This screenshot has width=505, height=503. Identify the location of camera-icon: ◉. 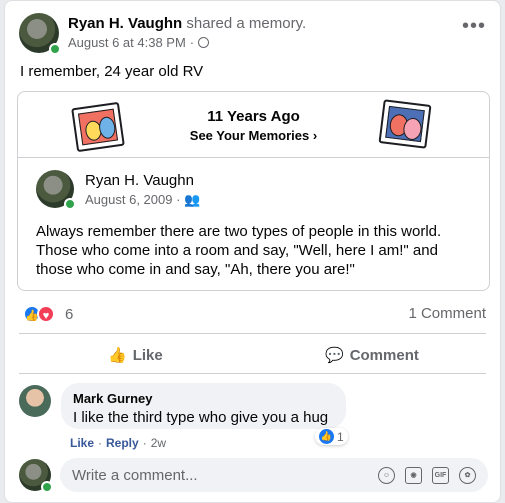
(413, 475).